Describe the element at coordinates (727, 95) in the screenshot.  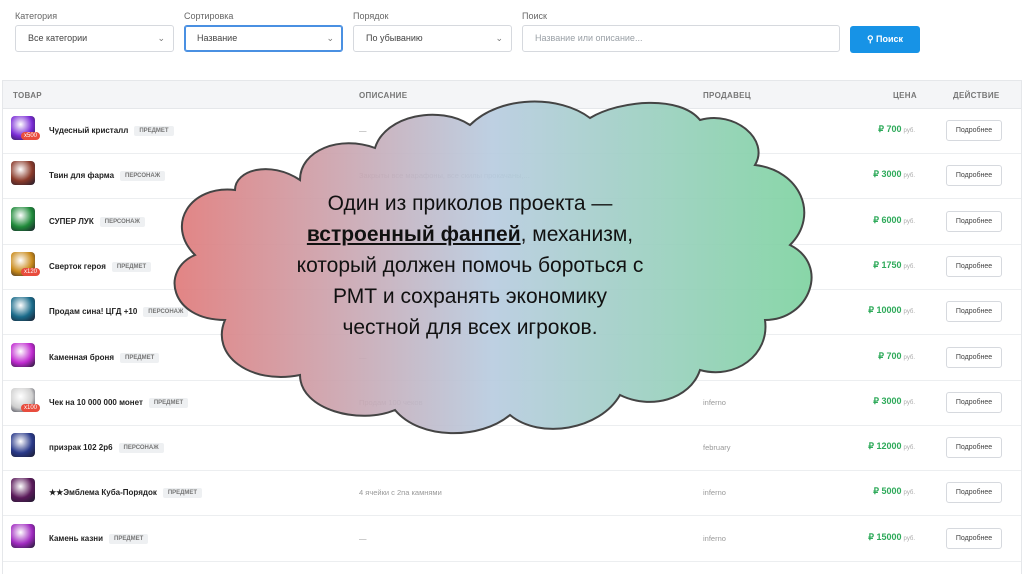
I see `header-seller: ПРОДАВЕЦ` at that location.